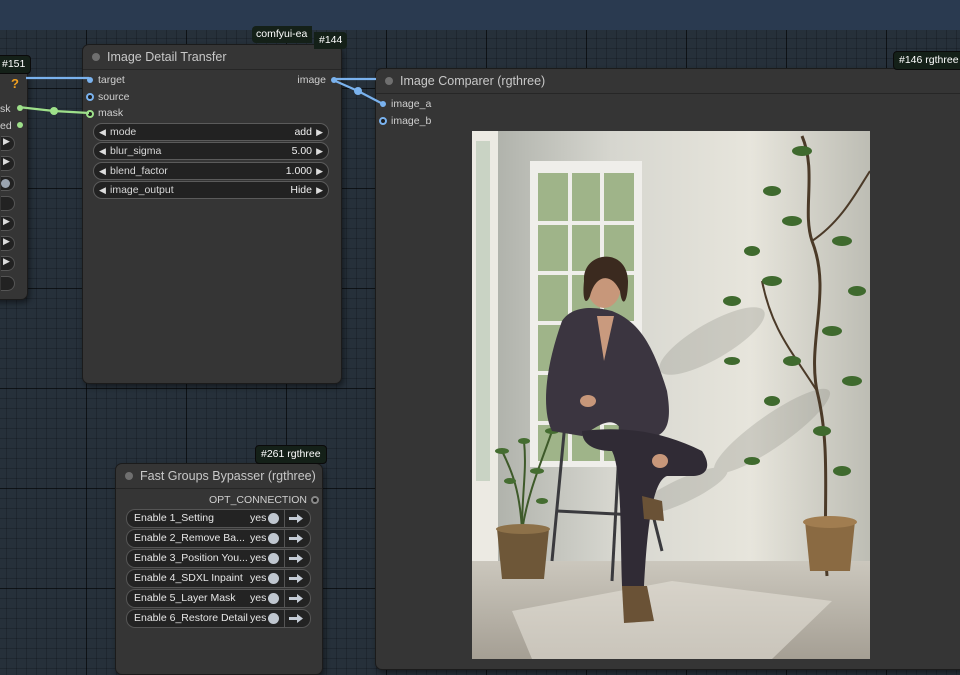  What do you see at coordinates (480, 15) in the screenshot?
I see `top-bar` at bounding box center [480, 15].